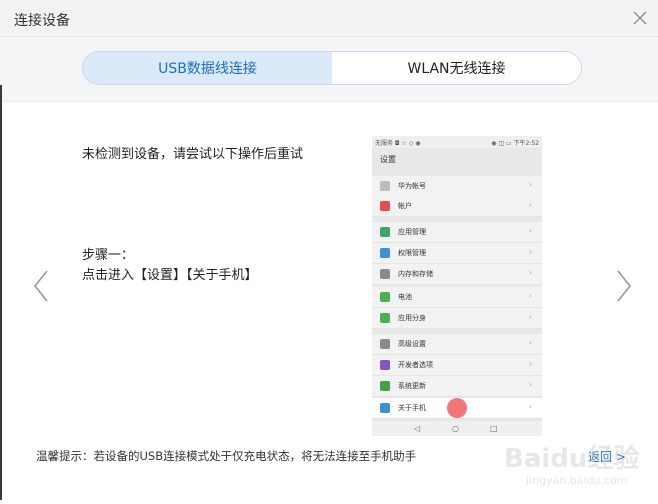 The width and height of the screenshot is (658, 504). What do you see at coordinates (398, 143) in the screenshot?
I see `phone-status-left: 无服务 ◘ ☆ ◇ ◉` at bounding box center [398, 143].